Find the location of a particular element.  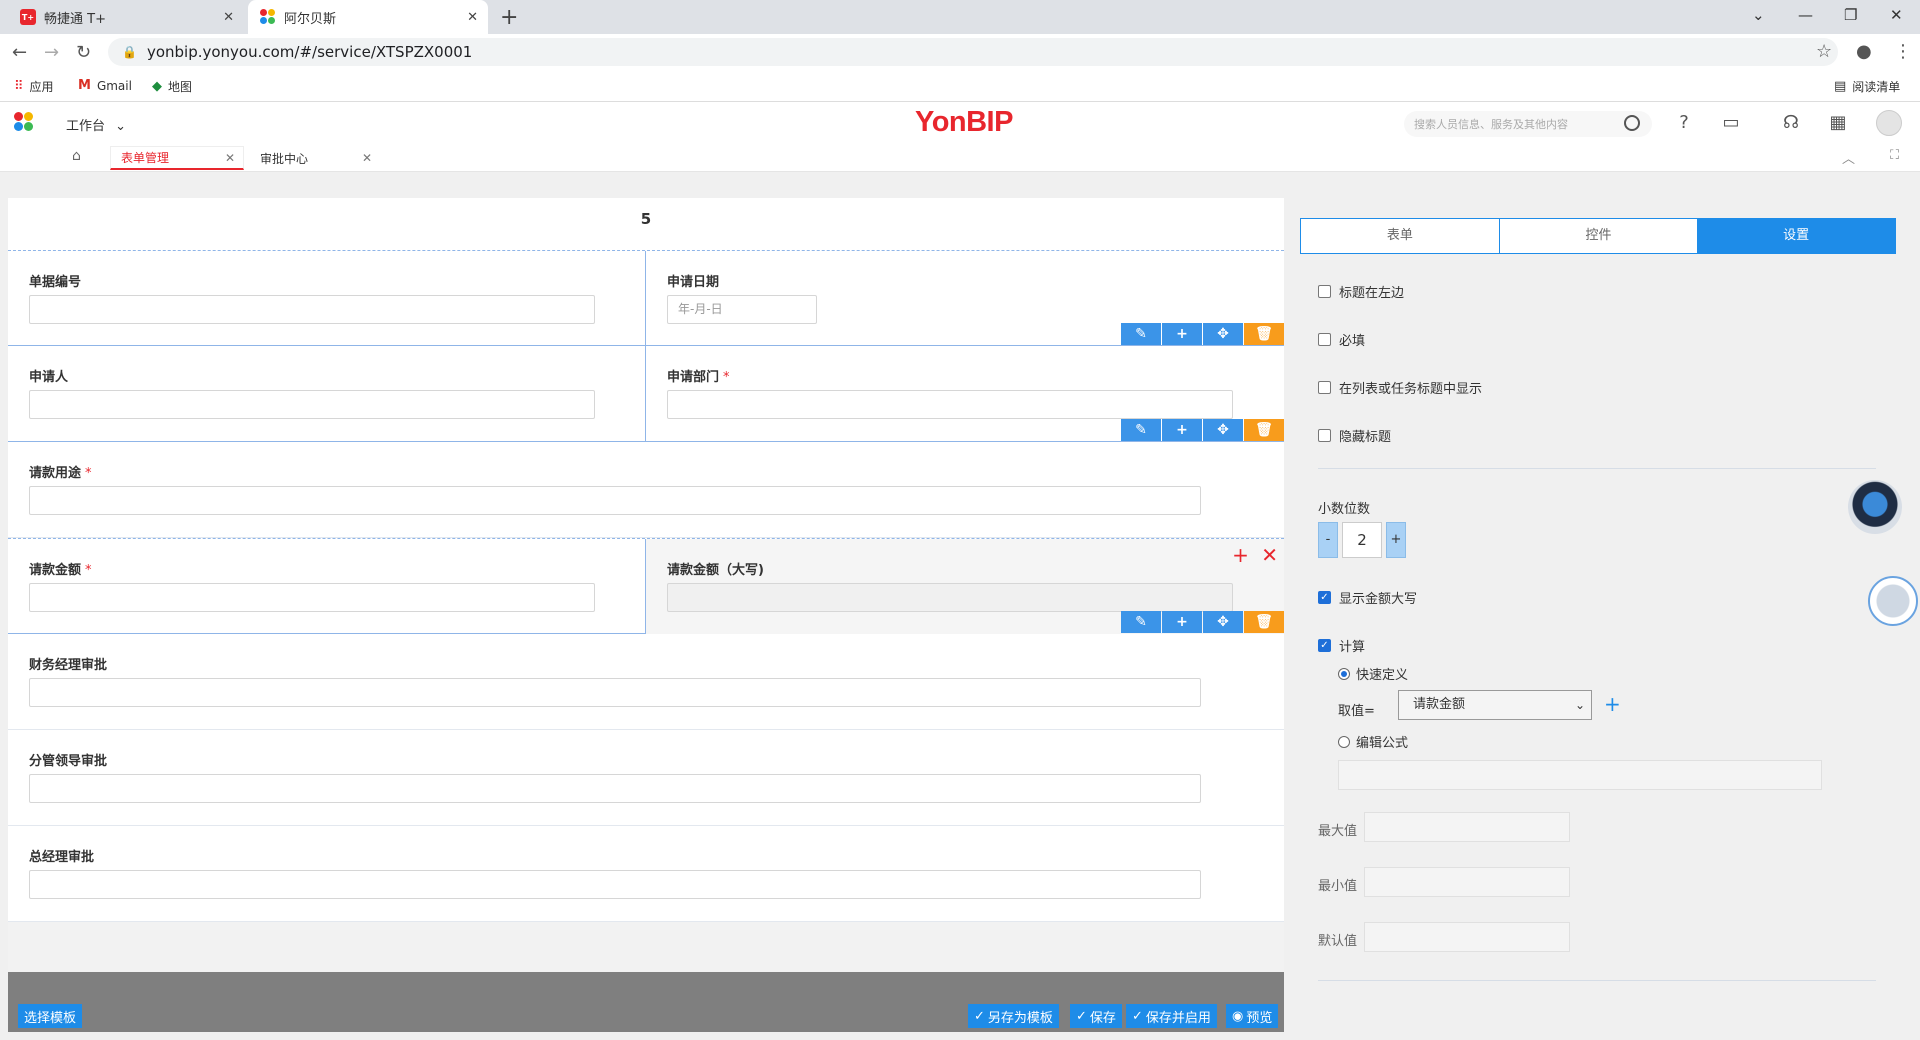

doc-no-input is located at coordinates (312, 309).